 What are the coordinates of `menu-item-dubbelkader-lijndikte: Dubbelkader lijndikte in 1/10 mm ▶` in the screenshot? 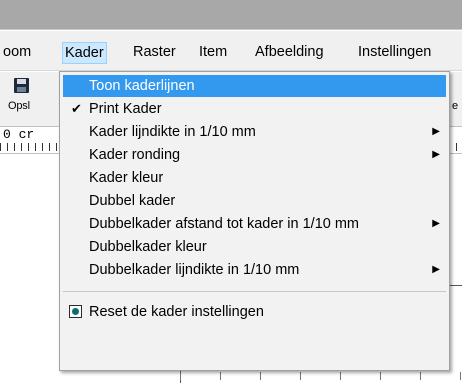 It's located at (254, 270).